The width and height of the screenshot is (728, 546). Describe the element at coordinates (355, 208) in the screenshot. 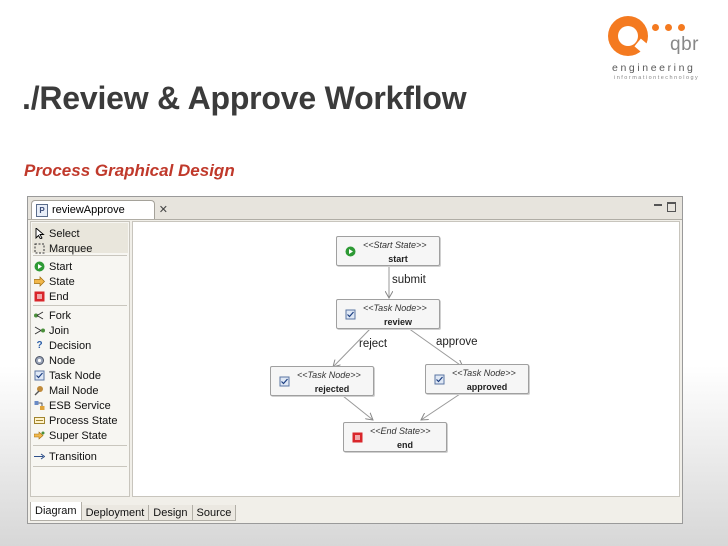

I see `editor-tab-bar: P reviewApprove ✕` at that location.